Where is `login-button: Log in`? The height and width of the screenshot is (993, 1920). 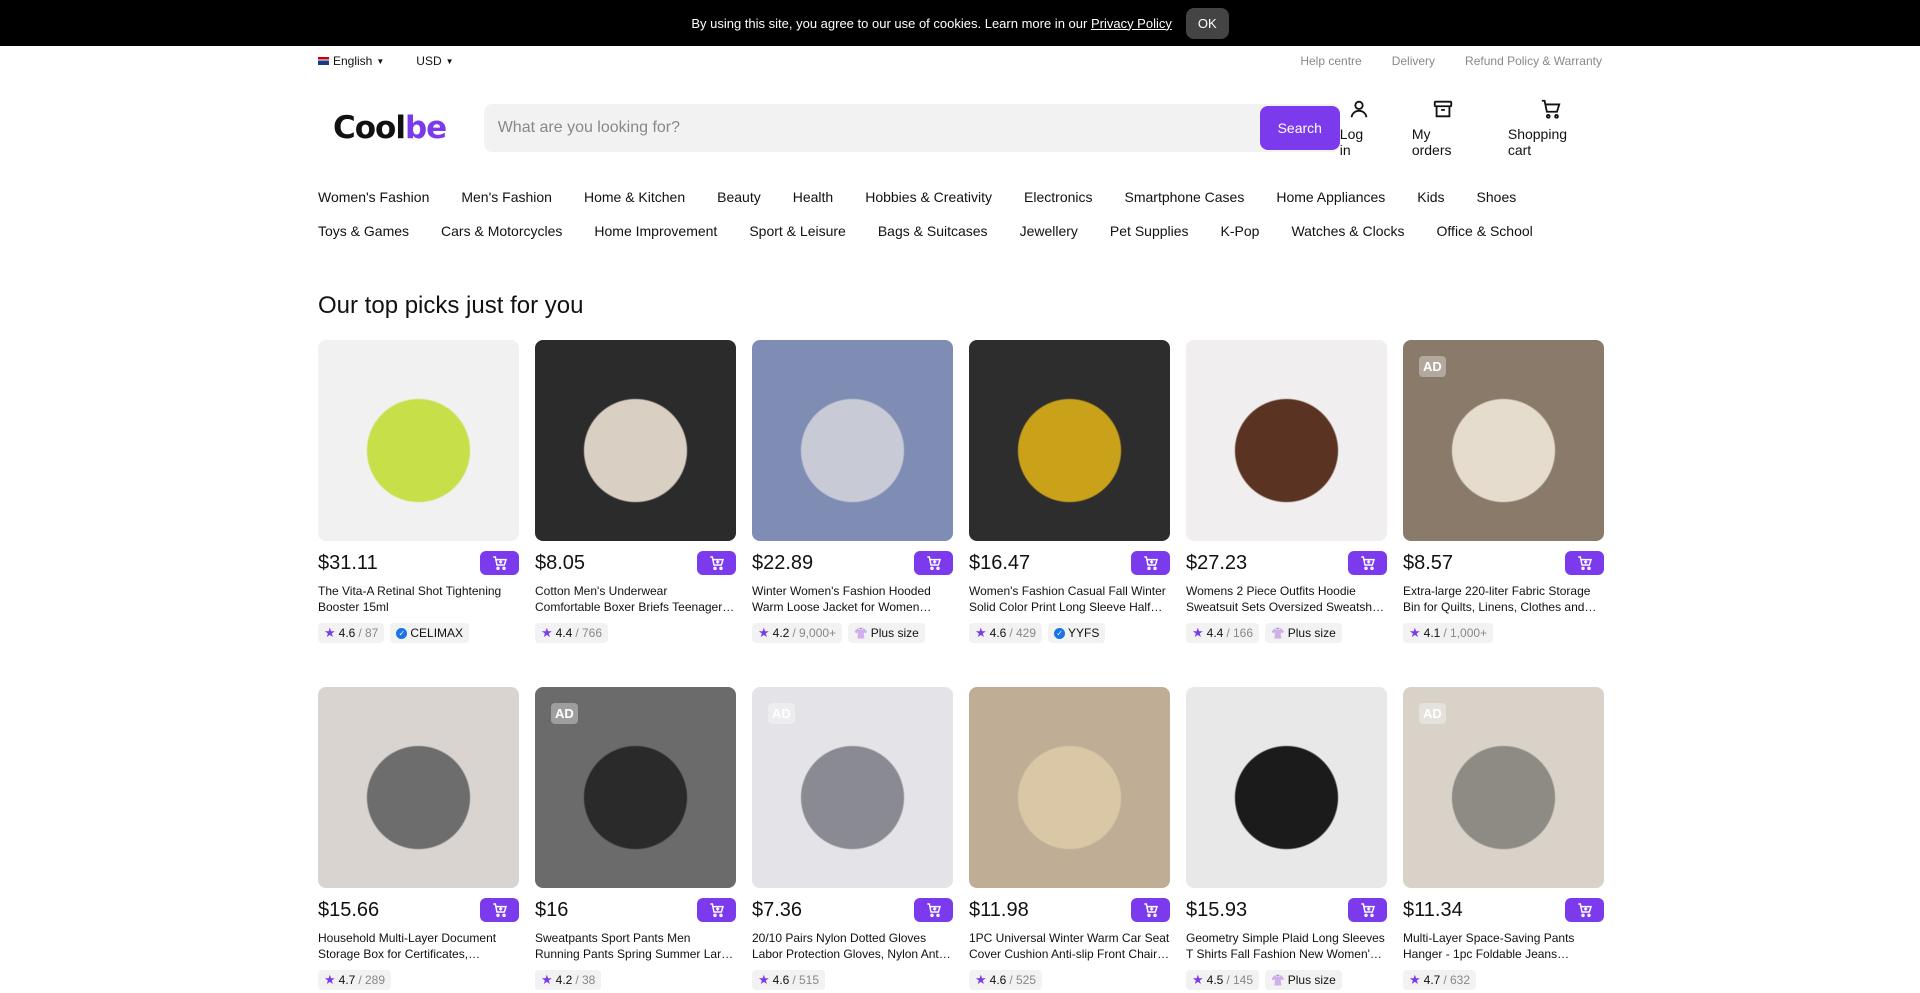 login-button: Log in is located at coordinates (1359, 128).